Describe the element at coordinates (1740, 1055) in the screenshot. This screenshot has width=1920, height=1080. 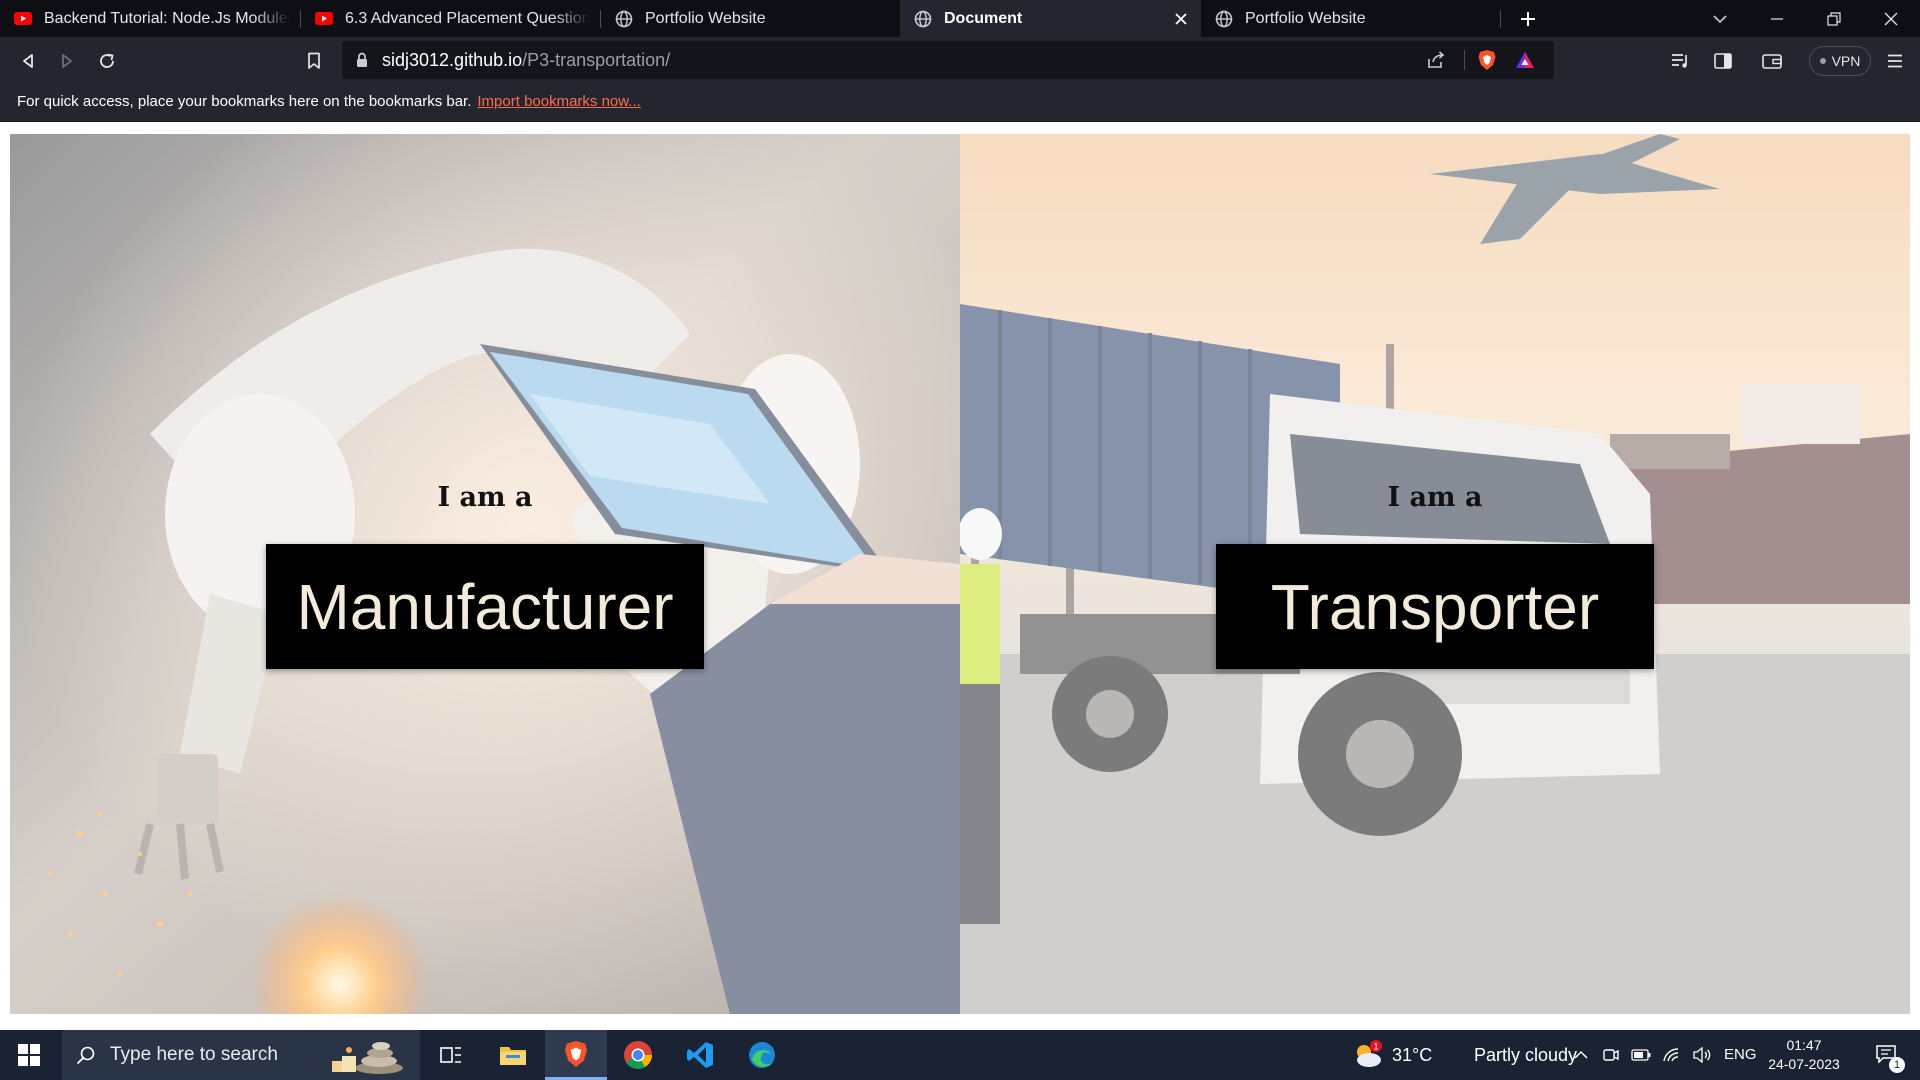
I see `input-language: ENG` at that location.